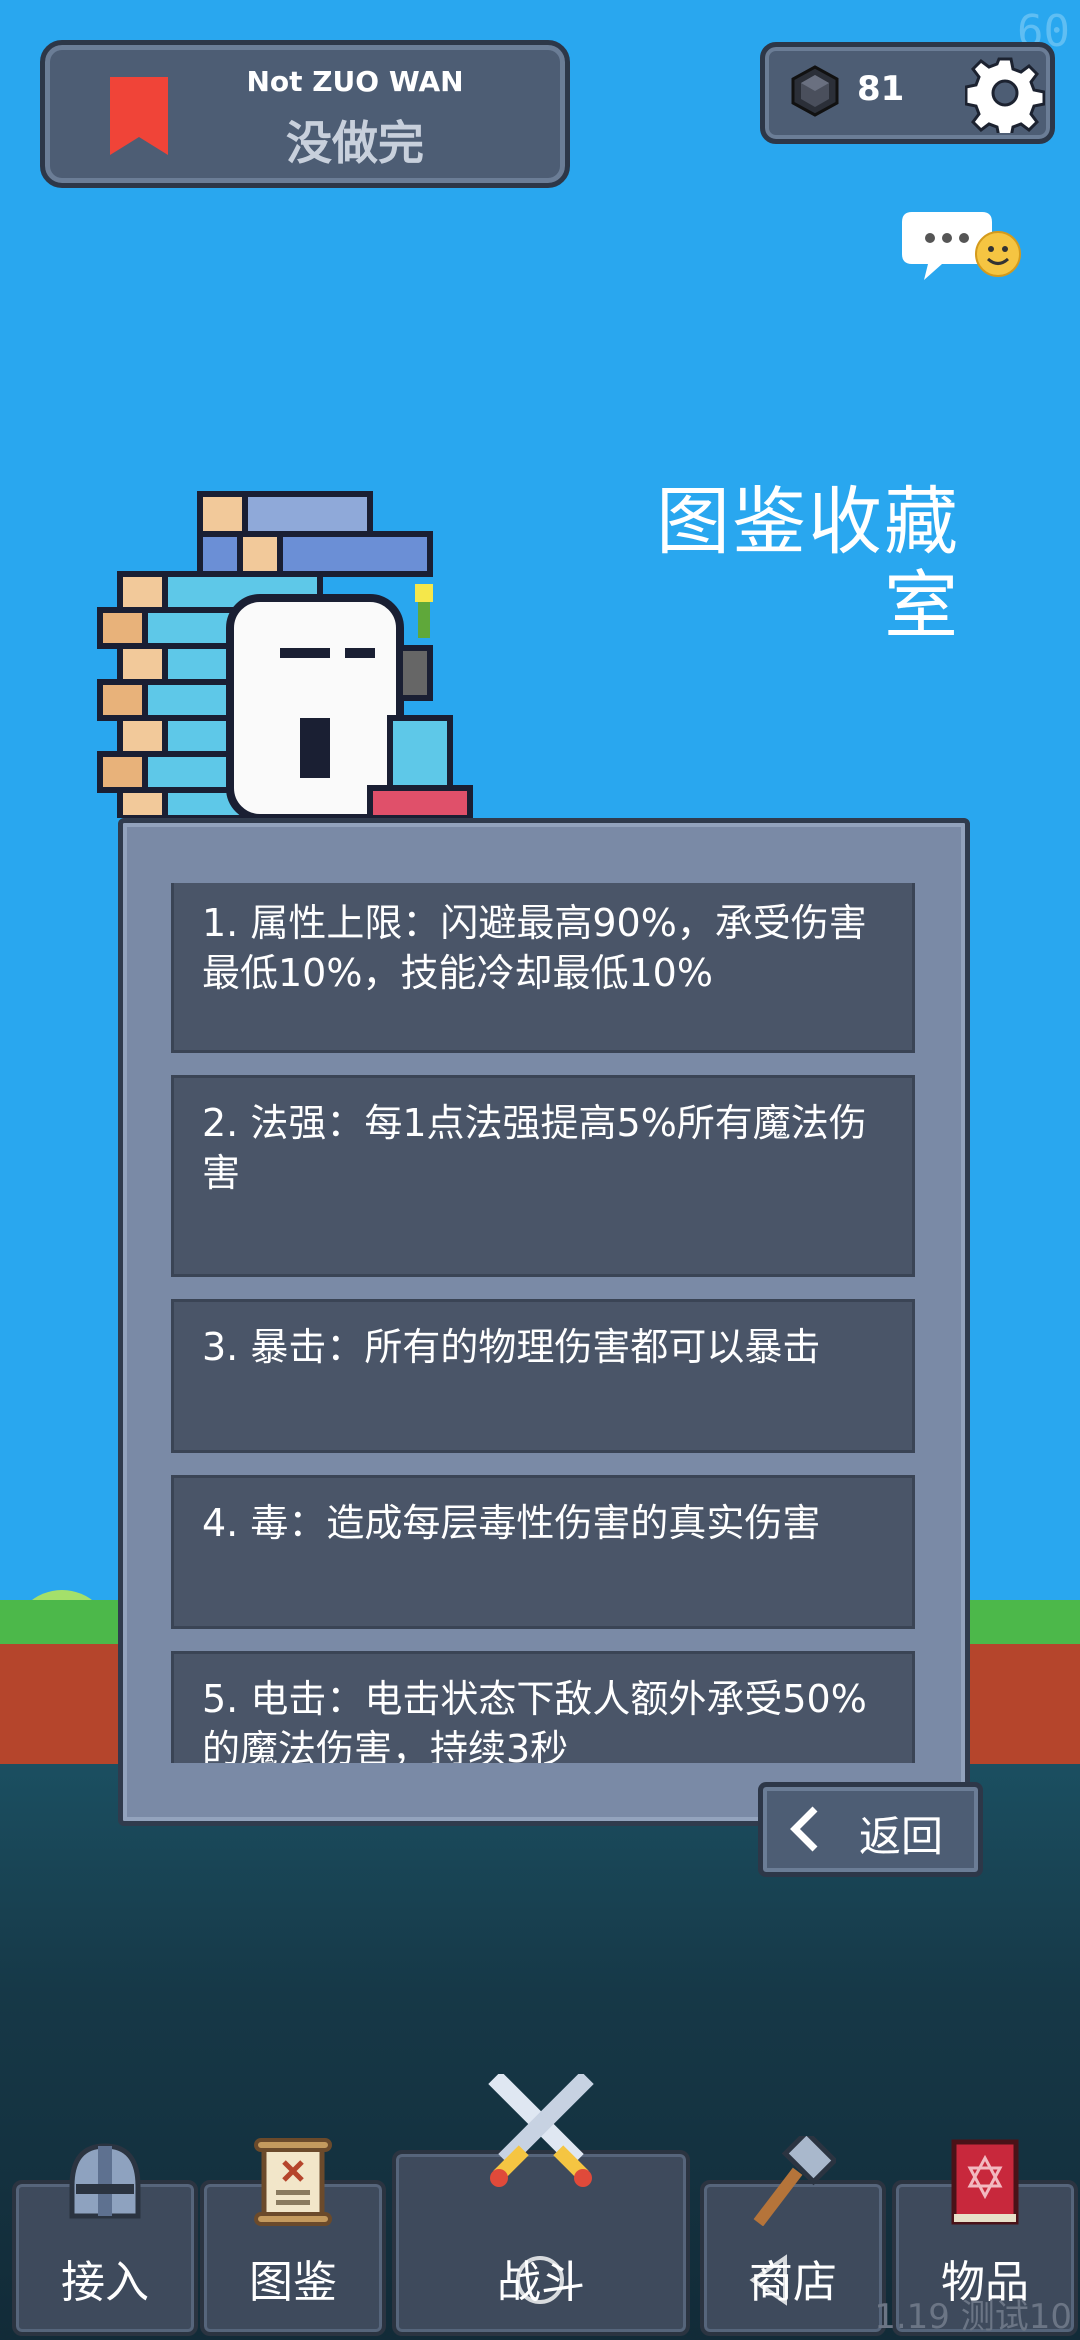  What do you see at coordinates (511, 1347) in the screenshot?
I see `entry-text: 3. 暴击：所有的物理伤害都可以暴击` at bounding box center [511, 1347].